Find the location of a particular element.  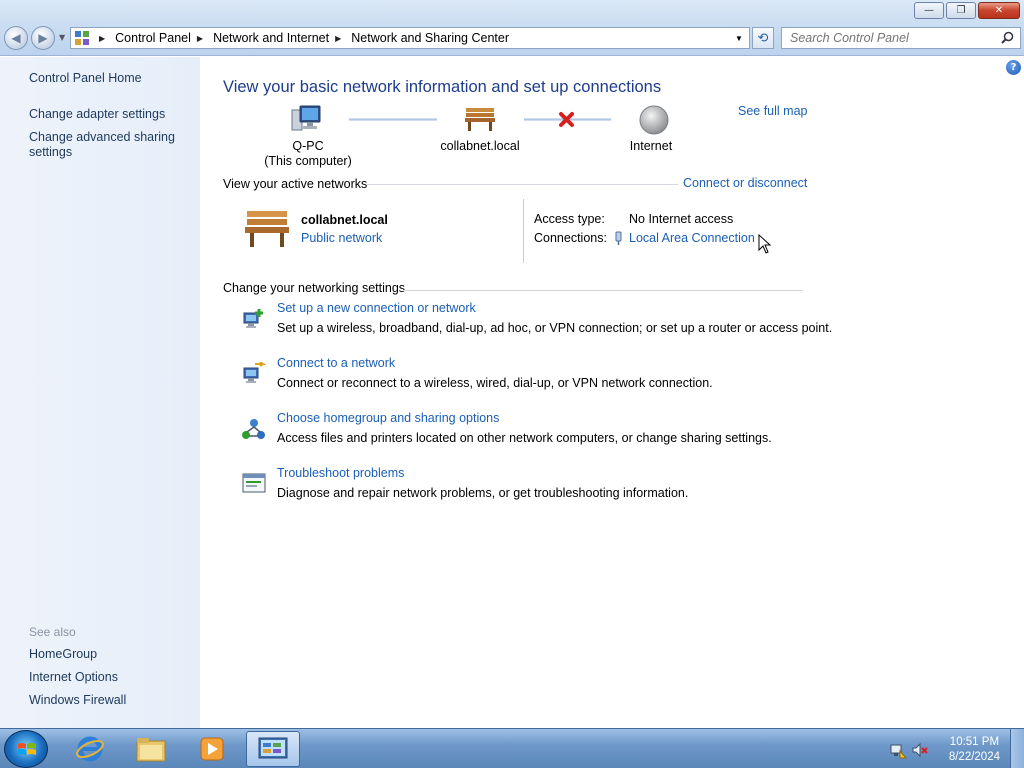

clock-date: 8/22/2024 is located at coordinates (974, 757).